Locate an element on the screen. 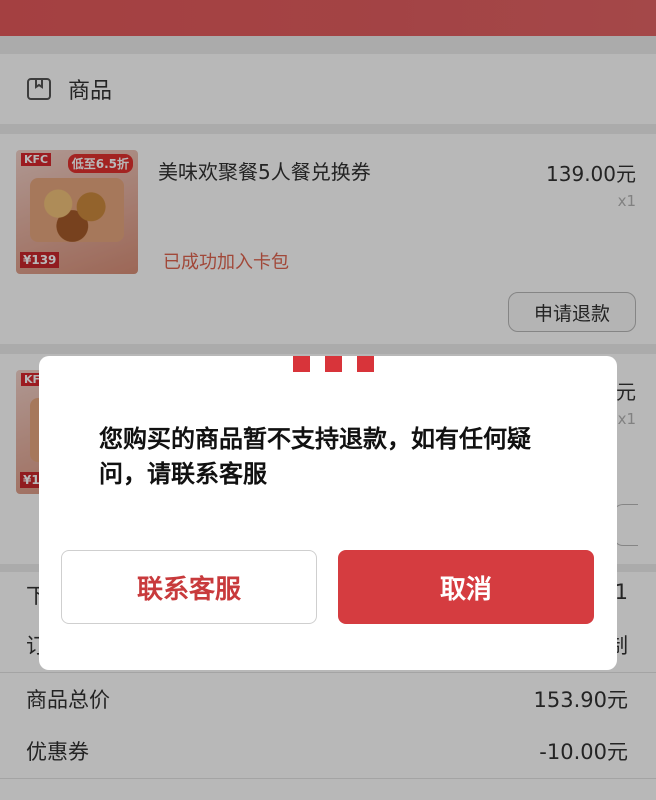 This screenshot has width=656, height=800. contact-support-button: 联系客服 is located at coordinates (189, 587).